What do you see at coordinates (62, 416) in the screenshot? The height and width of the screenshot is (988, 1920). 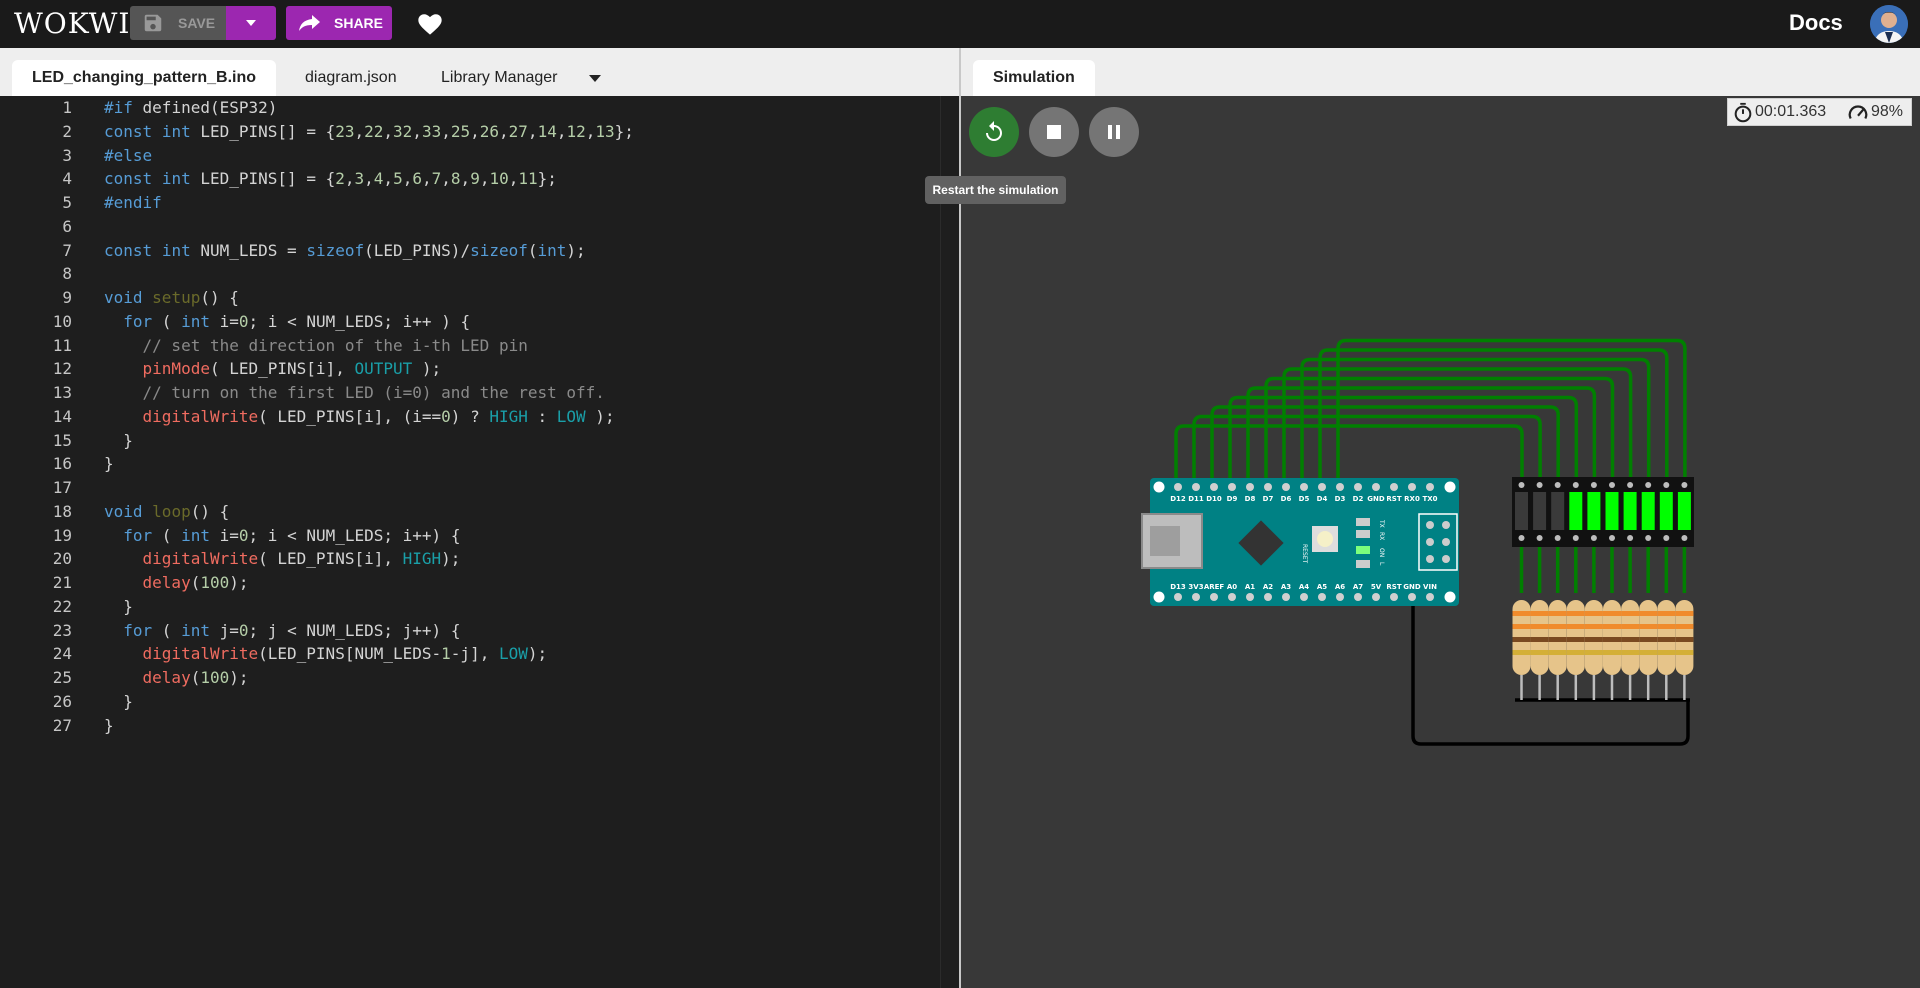 I see `line-number: 14` at bounding box center [62, 416].